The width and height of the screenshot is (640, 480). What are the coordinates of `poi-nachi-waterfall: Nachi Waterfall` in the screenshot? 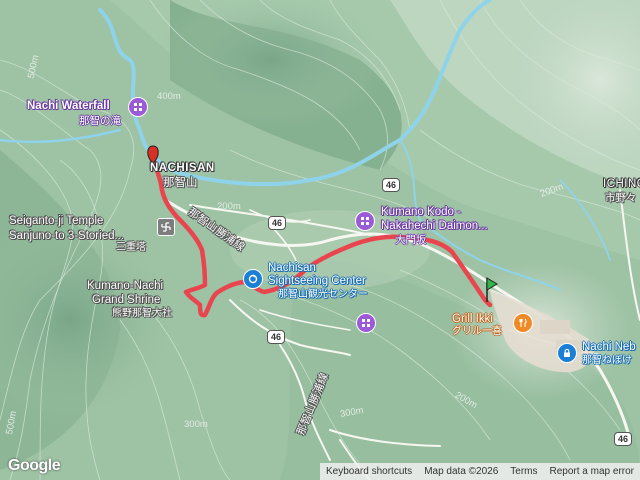 It's located at (68, 106).